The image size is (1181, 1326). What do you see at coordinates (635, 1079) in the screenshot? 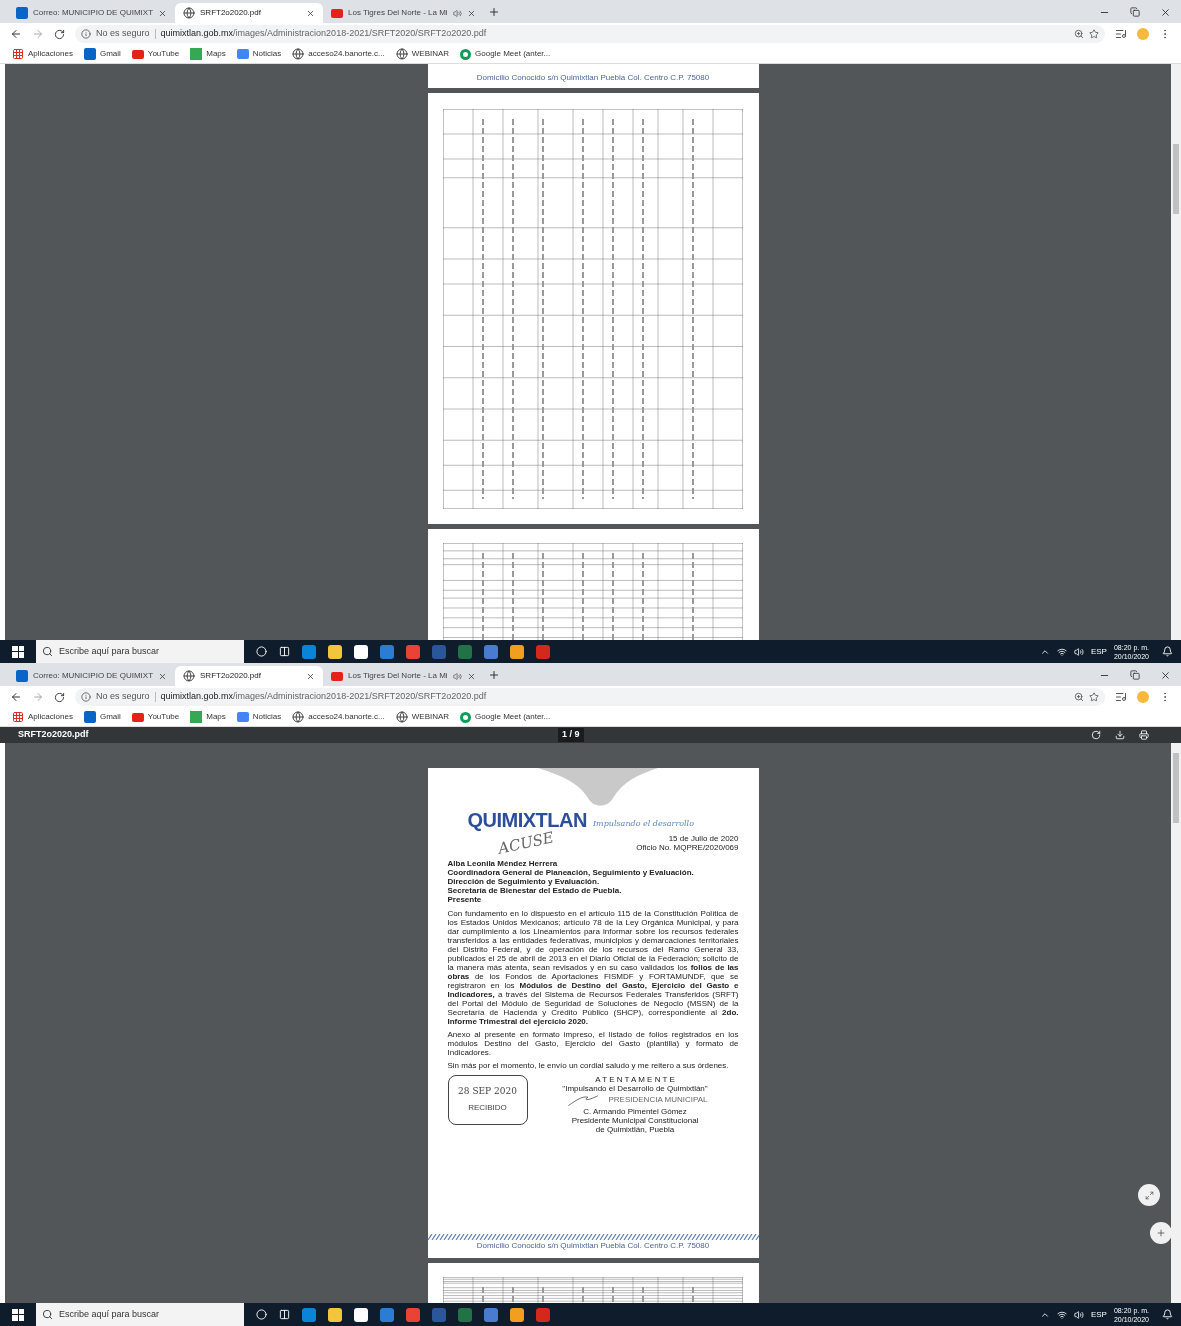
I see `closing-text: A T E N T A M E N T E` at bounding box center [635, 1079].